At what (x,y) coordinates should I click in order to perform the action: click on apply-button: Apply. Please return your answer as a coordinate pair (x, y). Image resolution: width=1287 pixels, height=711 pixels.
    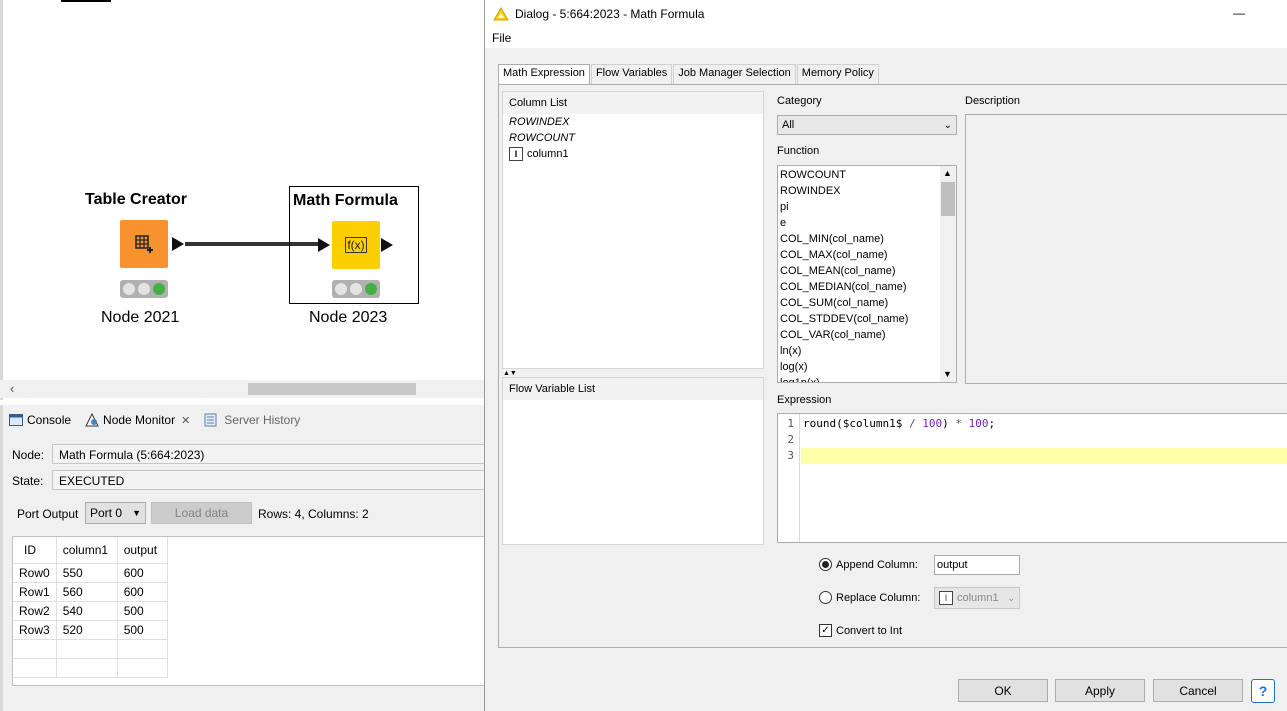
    Looking at the image, I should click on (1100, 690).